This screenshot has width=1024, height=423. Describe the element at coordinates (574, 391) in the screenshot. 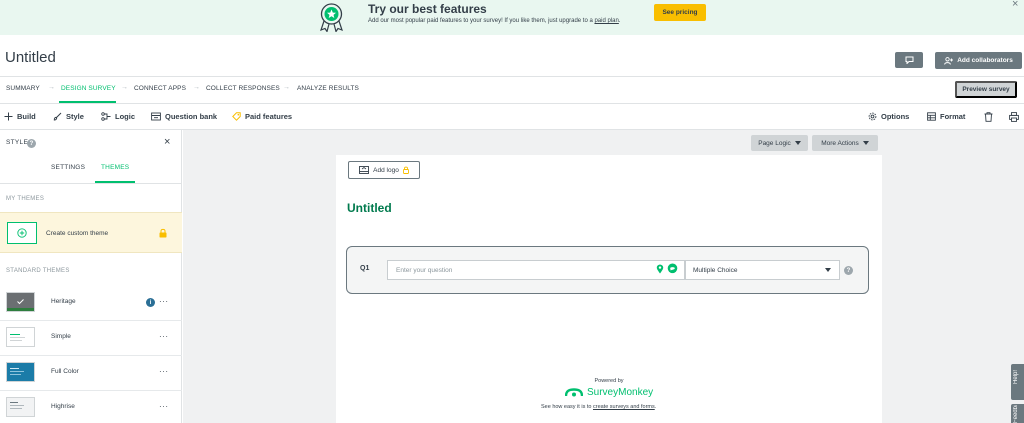

I see `surveymonkey-logo-icon` at that location.